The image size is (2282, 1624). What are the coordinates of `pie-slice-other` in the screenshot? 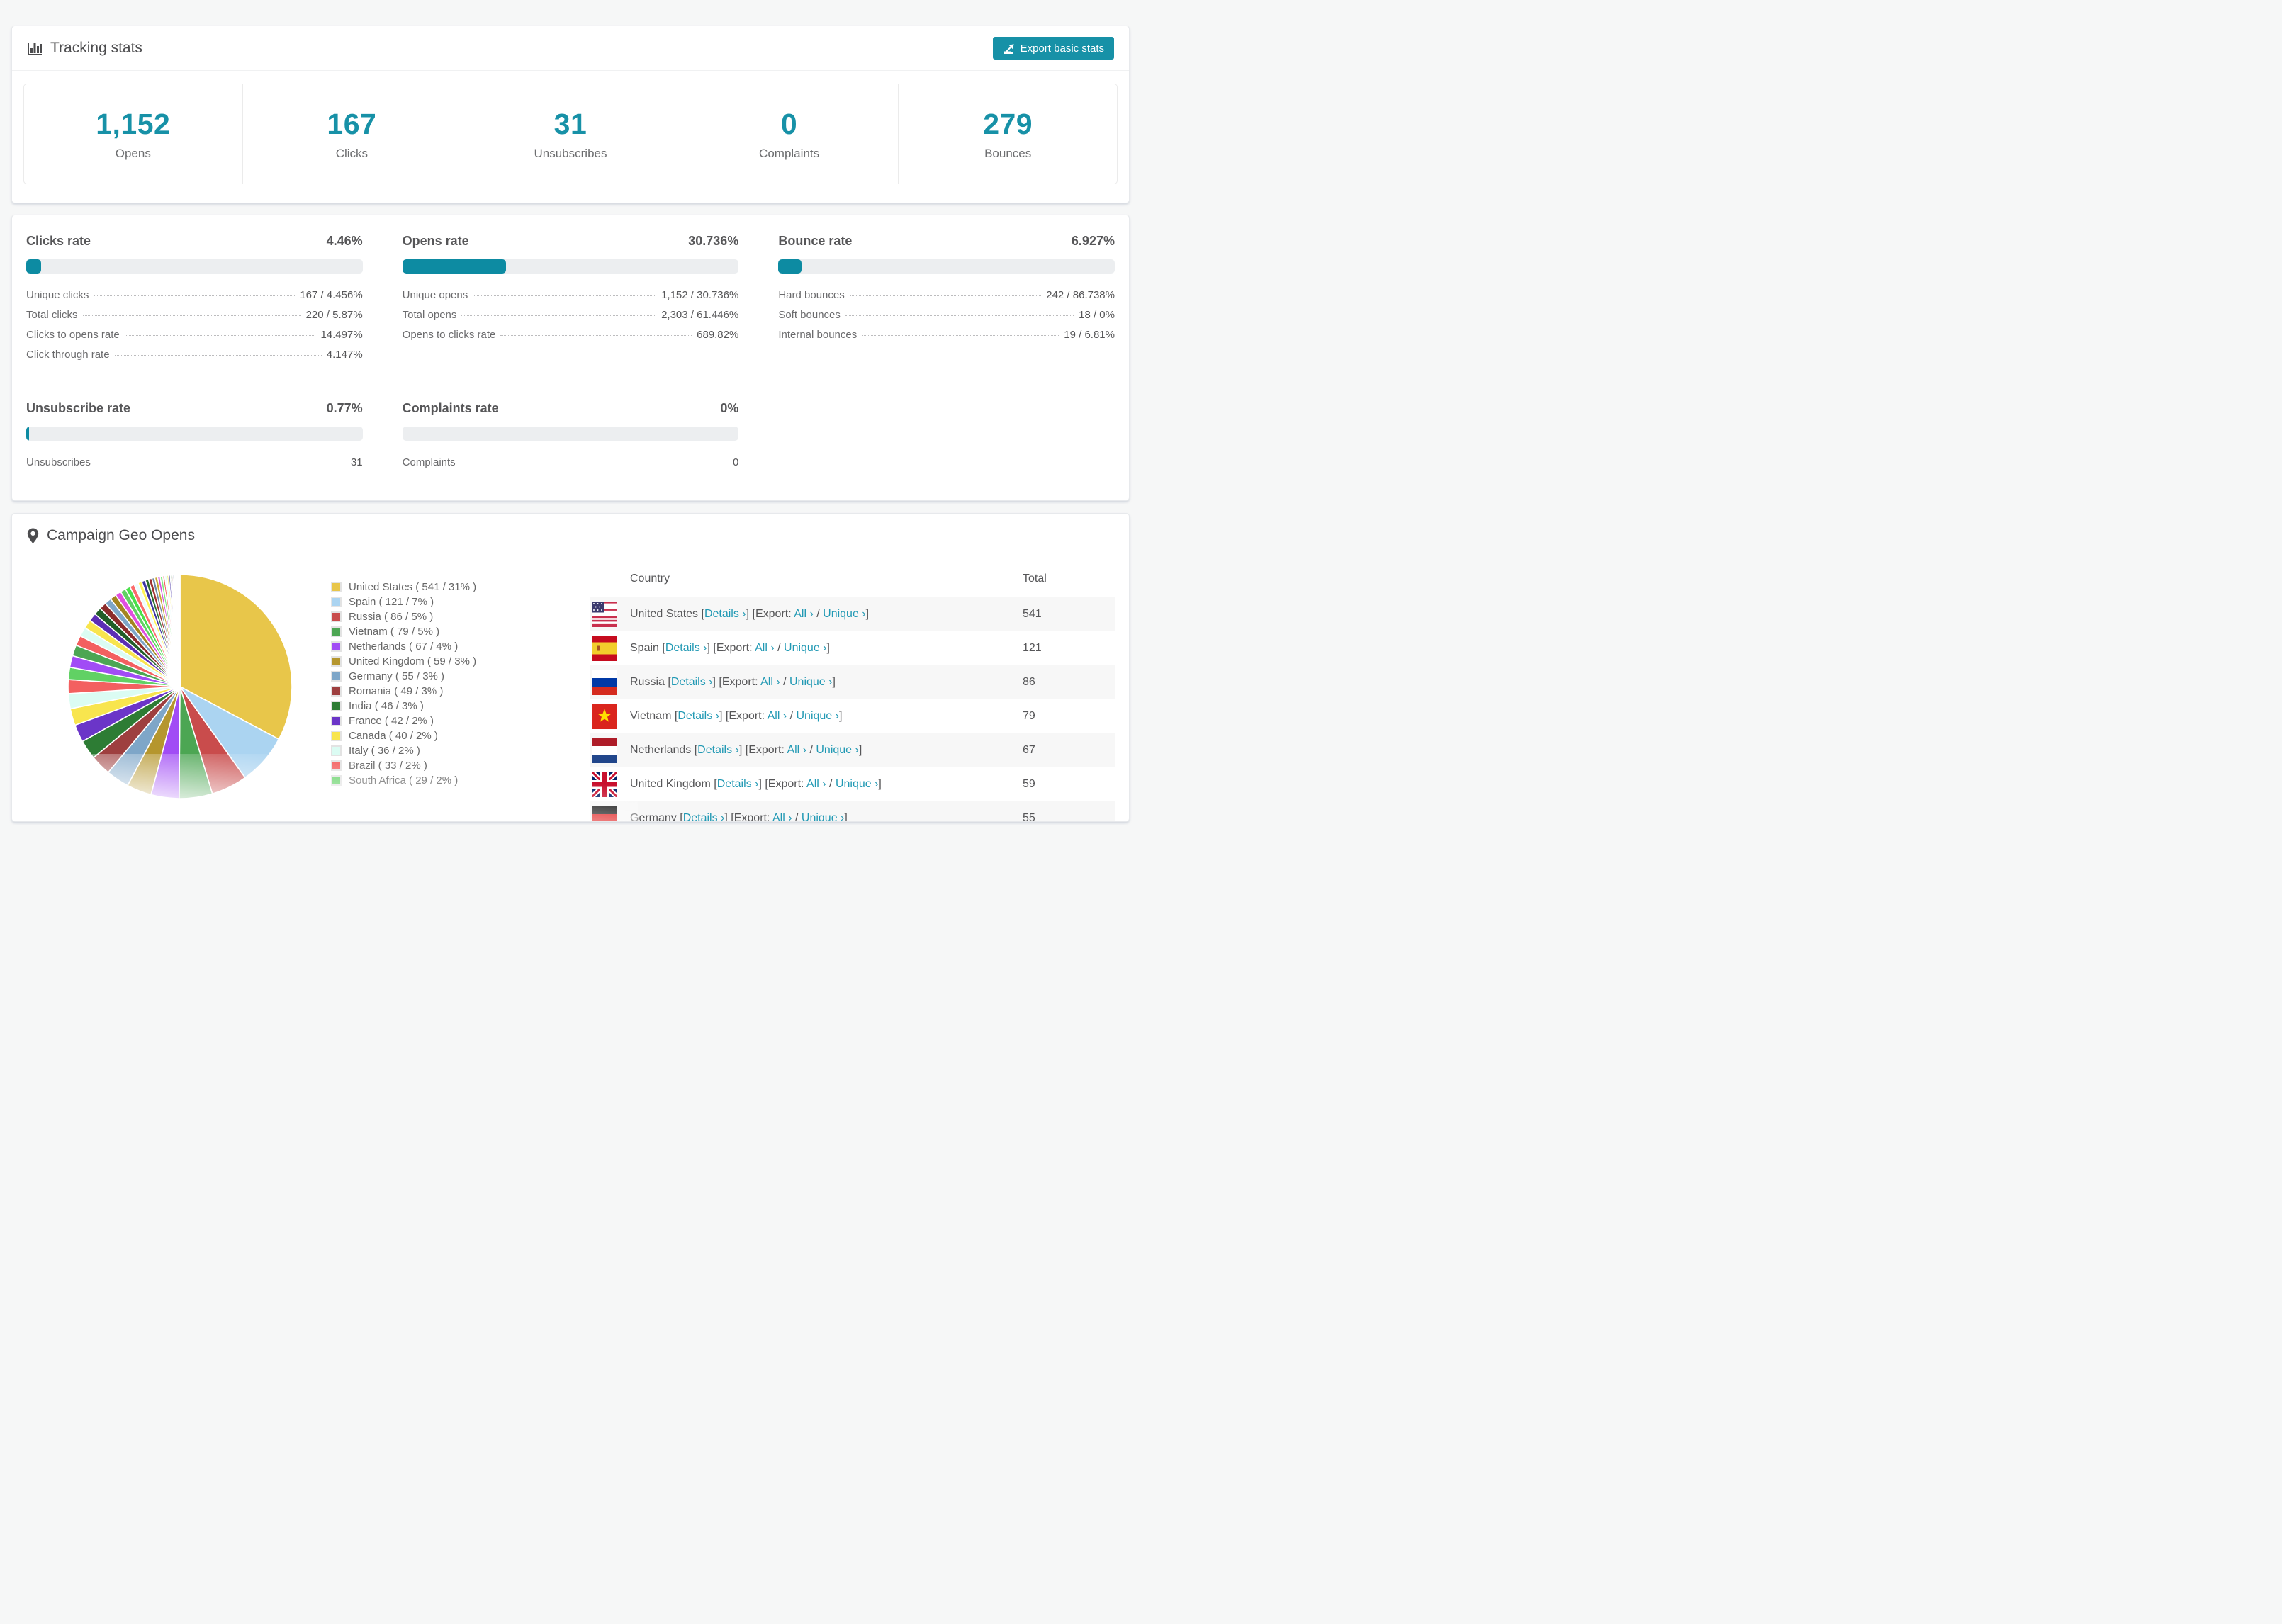 It's located at (180, 630).